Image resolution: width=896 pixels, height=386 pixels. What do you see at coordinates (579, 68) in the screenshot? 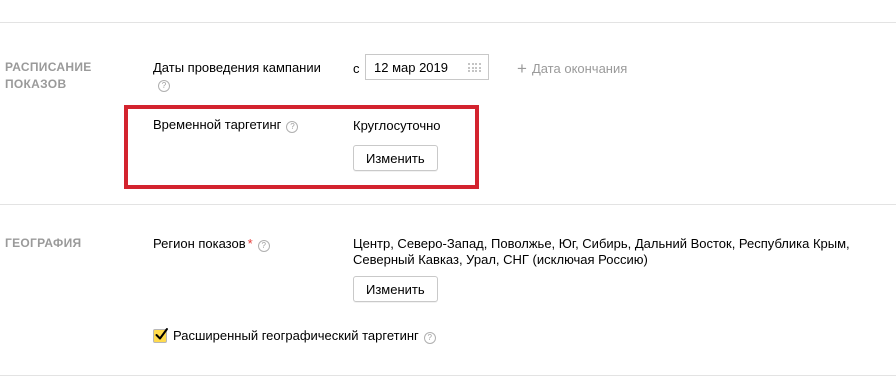
I see `add-end-date-label: Дата окончания` at bounding box center [579, 68].